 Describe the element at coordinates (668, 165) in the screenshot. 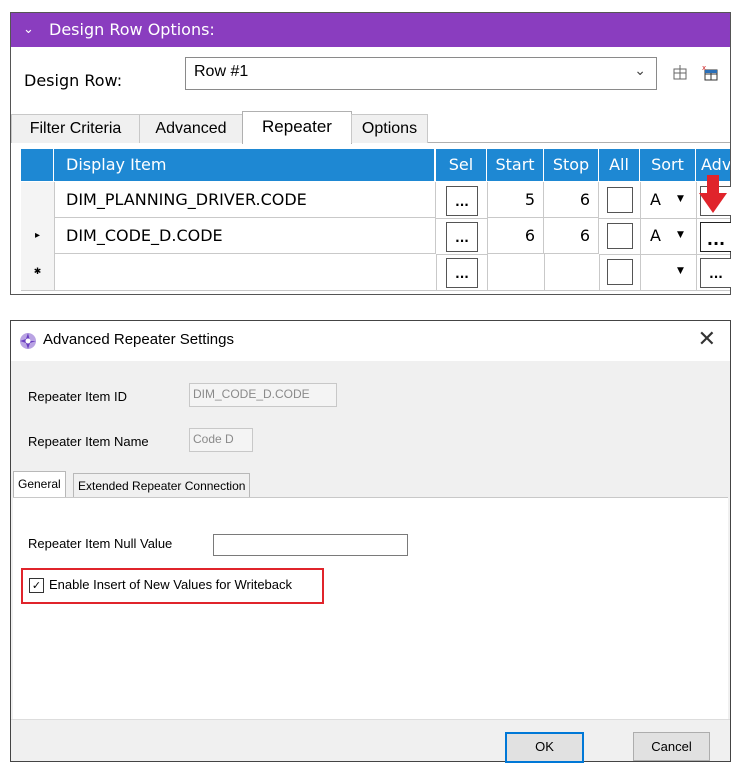

I see `column-header-sort: Sort` at that location.